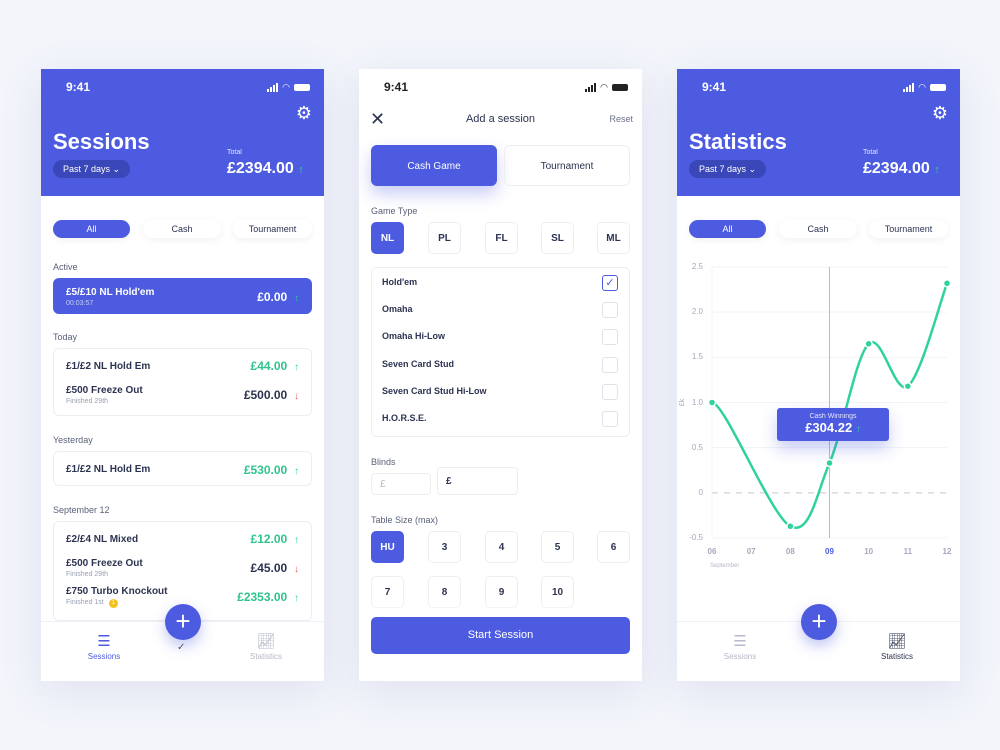 Image resolution: width=1000 pixels, height=750 pixels. I want to click on game-option-label: Omaha, so click(397, 309).